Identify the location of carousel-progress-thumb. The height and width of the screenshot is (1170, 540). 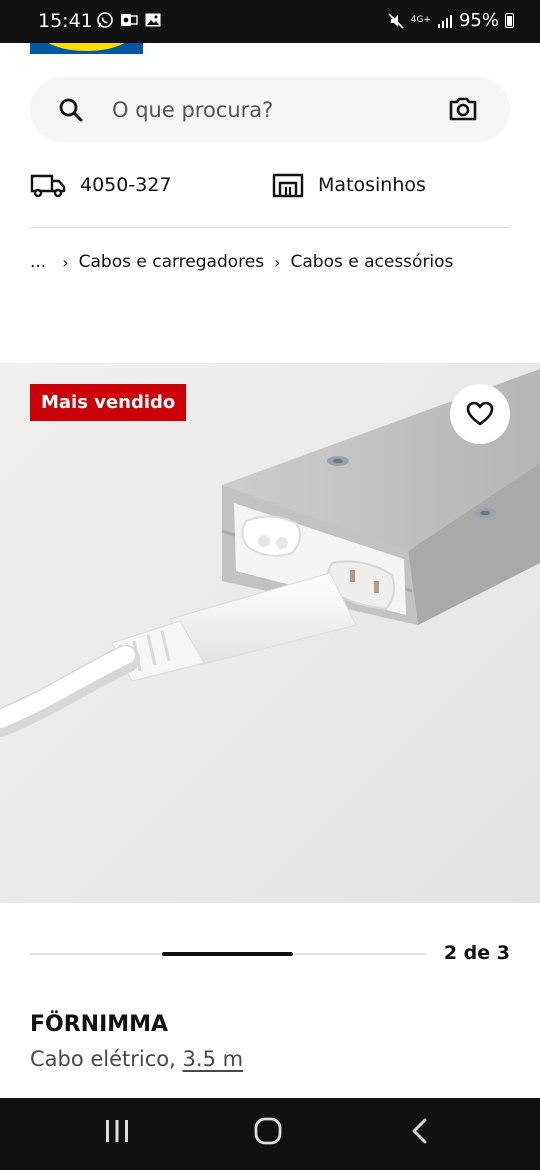
(227, 954).